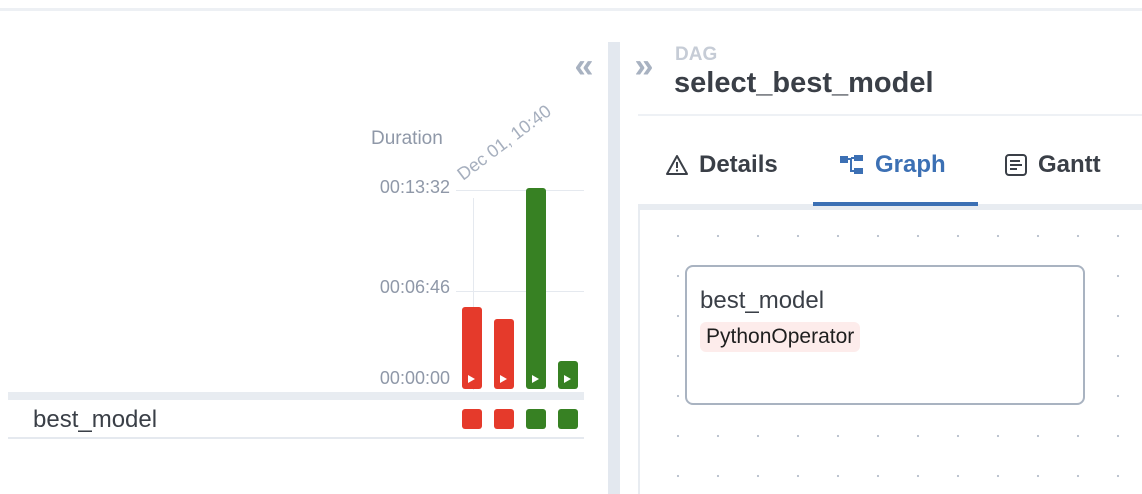 Image resolution: width=1142 pixels, height=494 pixels. I want to click on duration-axis-title: Duration, so click(407, 138).